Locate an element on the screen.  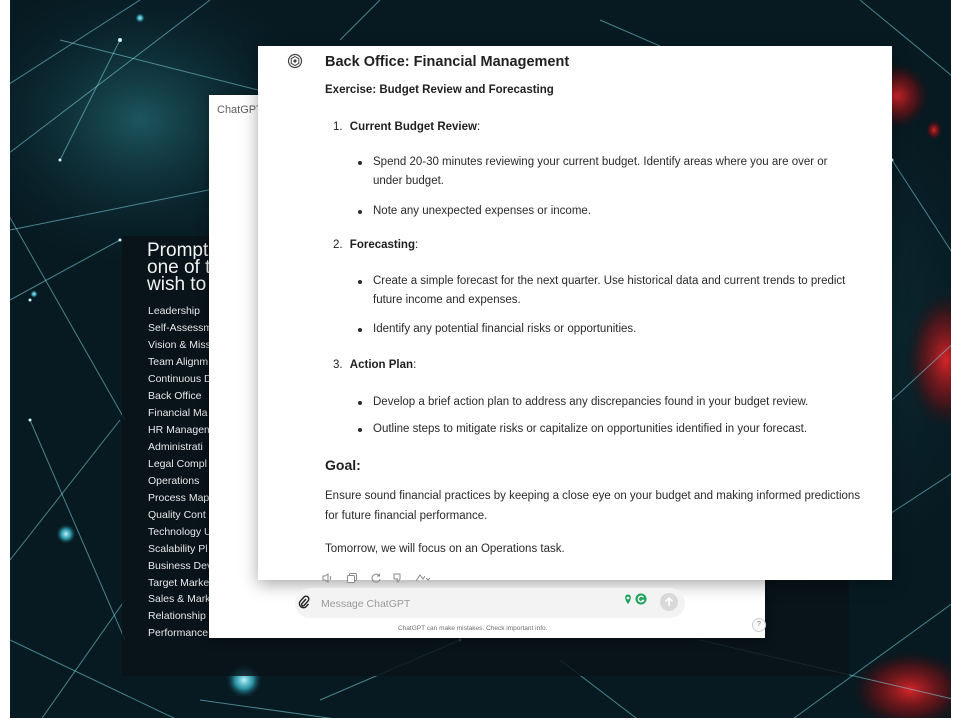
prompt-topic-item: Administrati is located at coordinates (175, 446).